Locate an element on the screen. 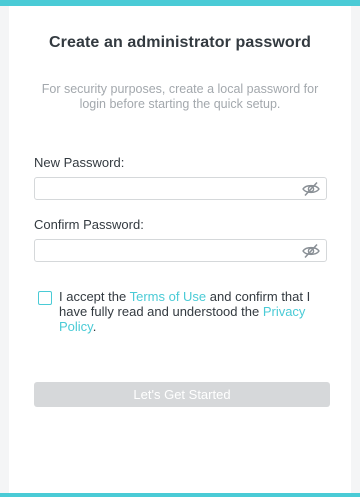 The height and width of the screenshot is (497, 360). new-password-label: New Password: is located at coordinates (79, 162).